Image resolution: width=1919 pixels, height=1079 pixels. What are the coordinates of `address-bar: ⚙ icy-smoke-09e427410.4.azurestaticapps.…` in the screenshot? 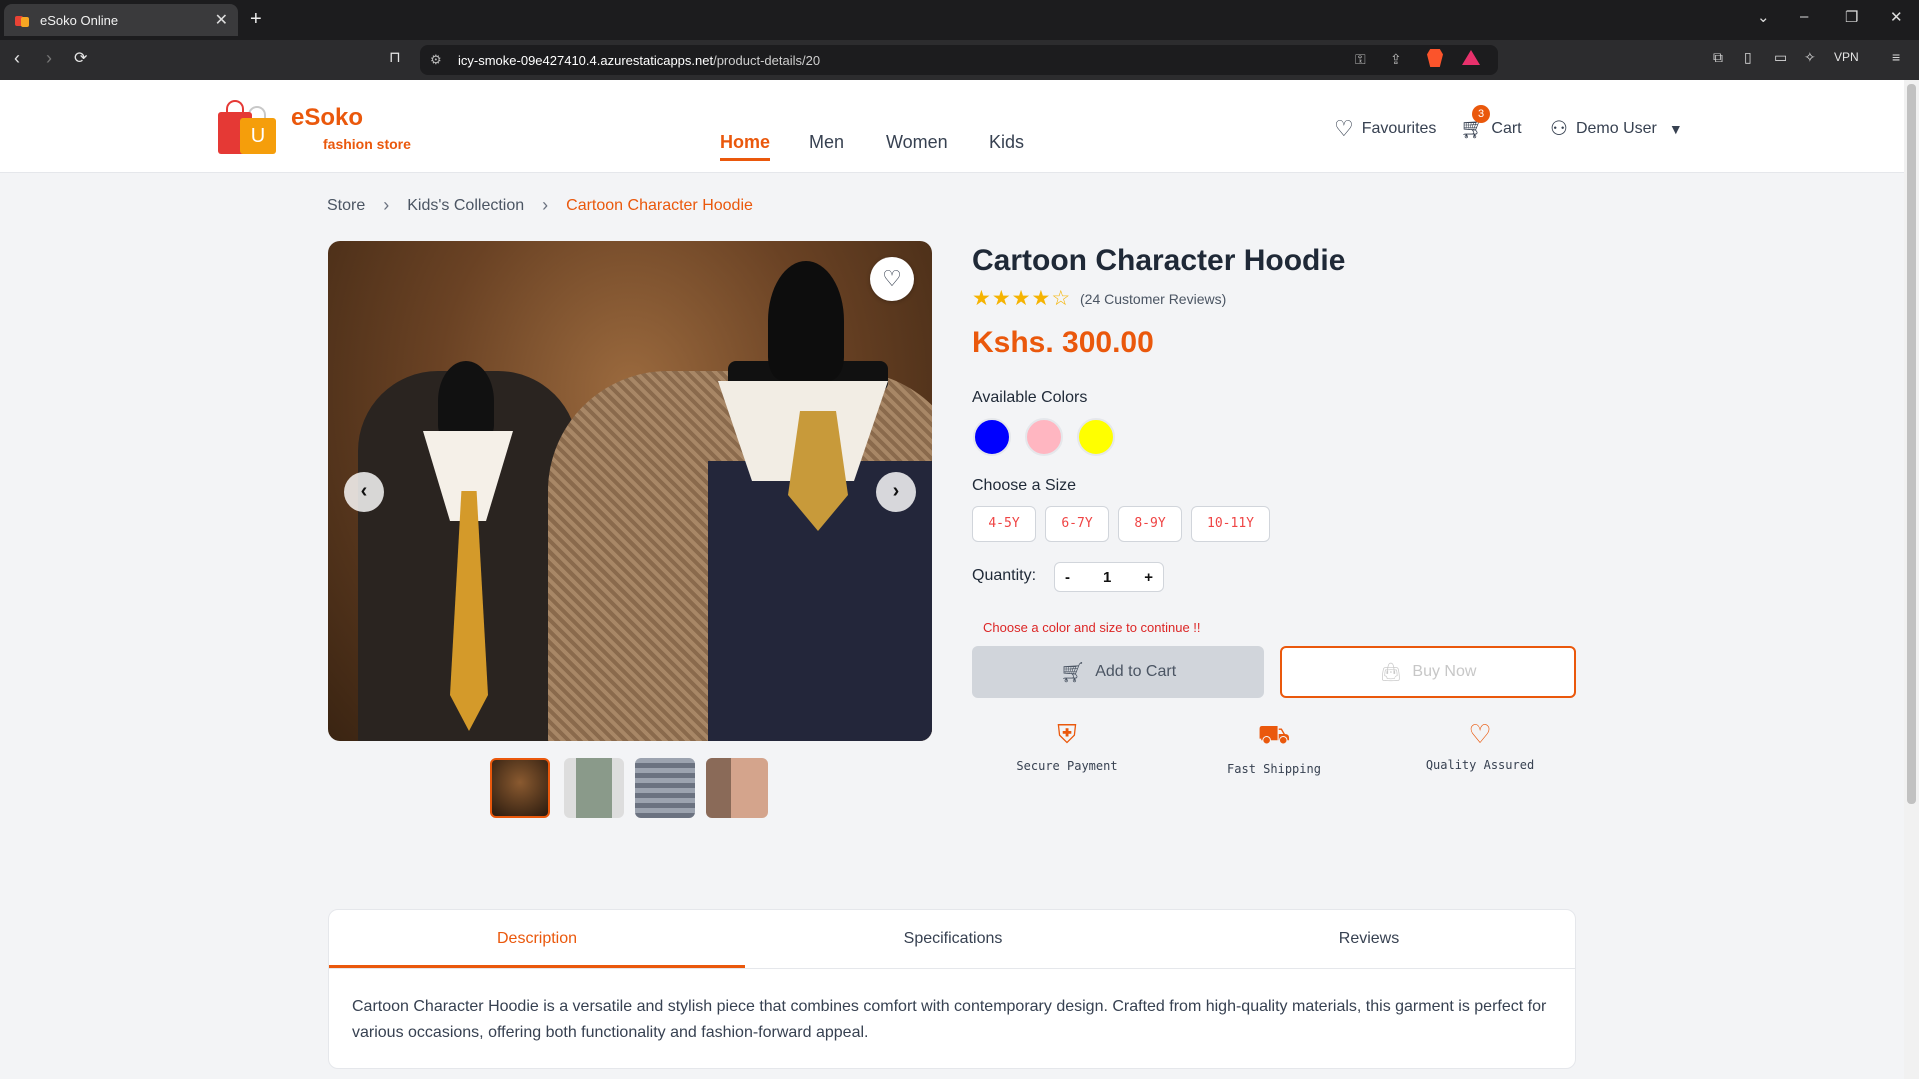 It's located at (959, 60).